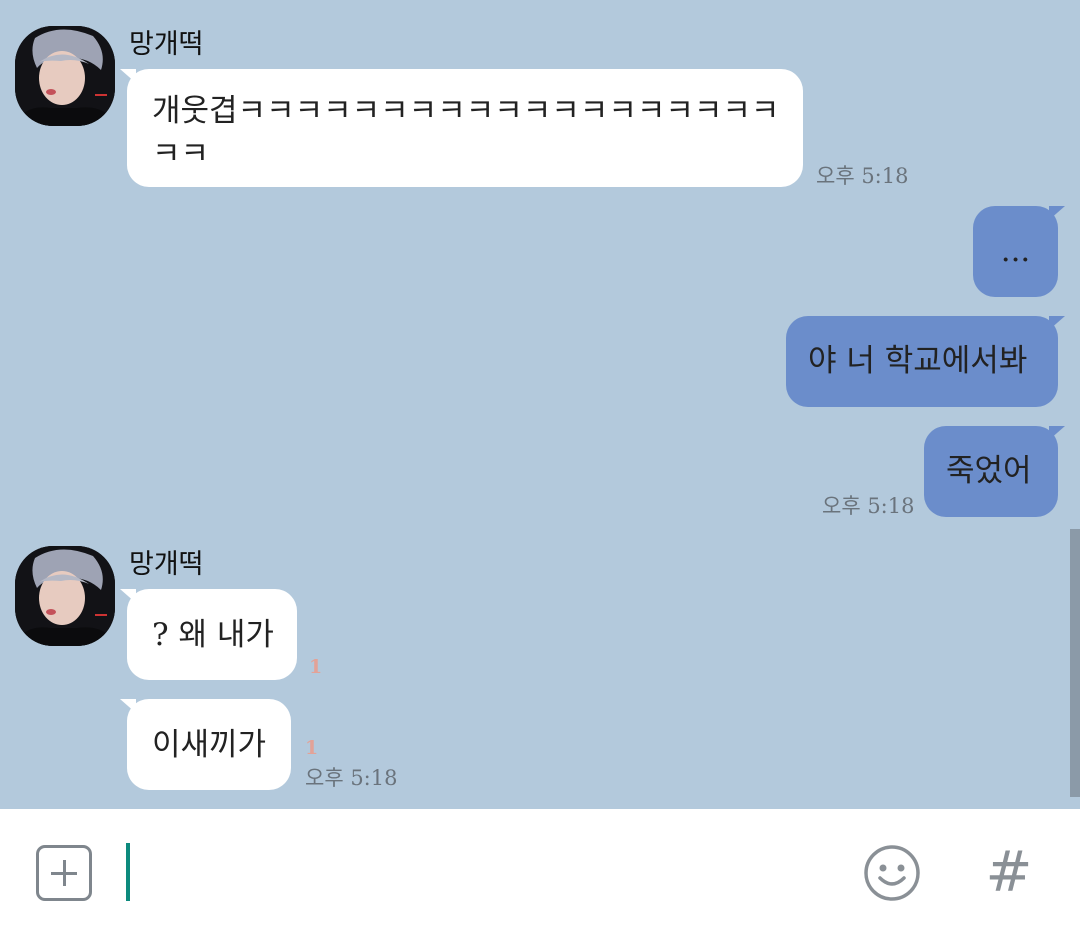  I want to click on hashtag-button: #, so click(1009, 873).